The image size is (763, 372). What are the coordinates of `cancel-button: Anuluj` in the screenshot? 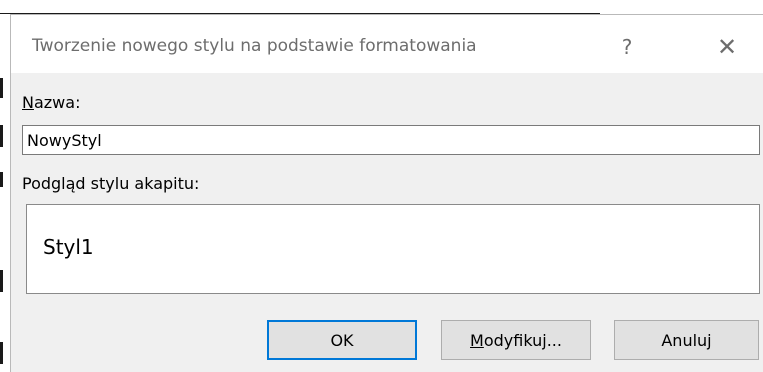 It's located at (686, 340).